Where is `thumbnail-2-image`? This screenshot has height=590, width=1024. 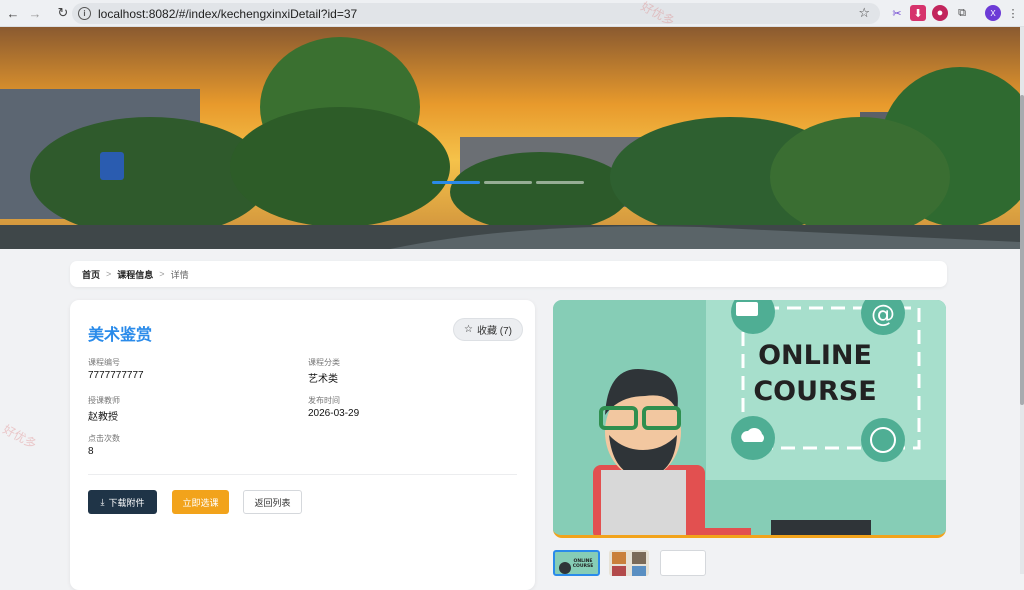 thumbnail-2-image is located at coordinates (629, 564).